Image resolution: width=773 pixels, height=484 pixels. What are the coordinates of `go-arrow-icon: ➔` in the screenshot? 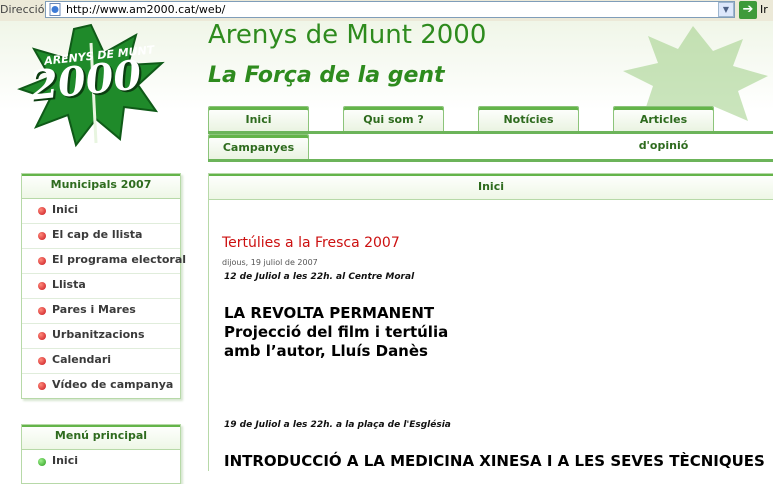 It's located at (748, 10).